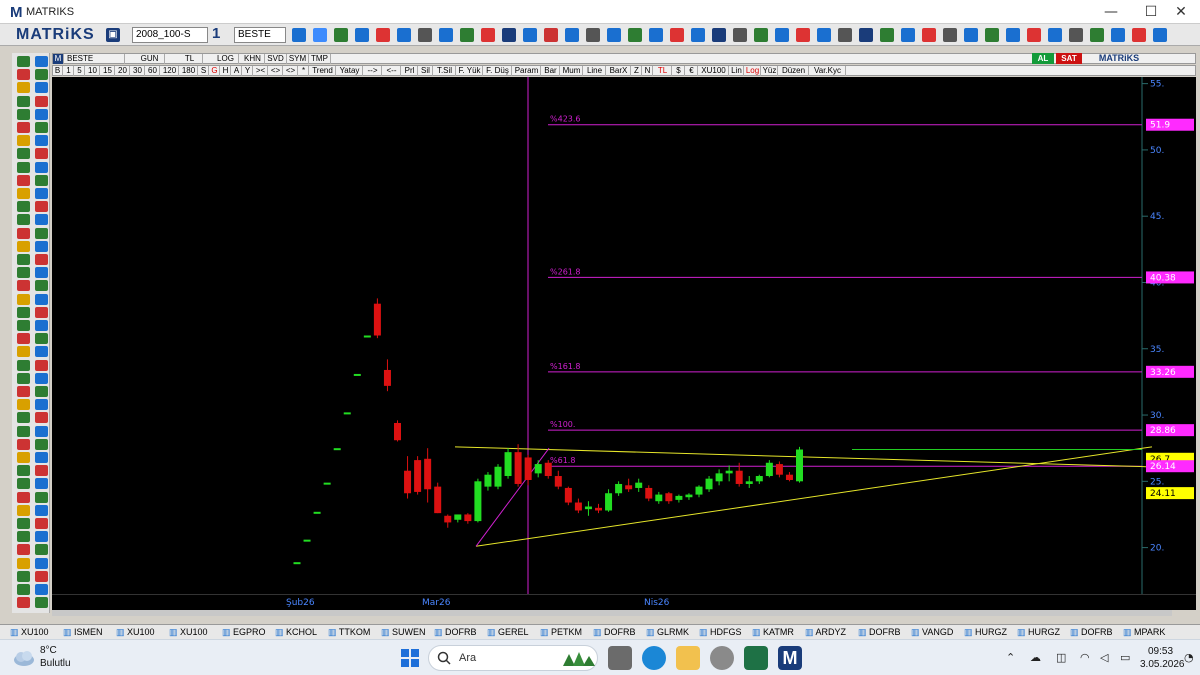 This screenshot has height=675, width=1200. What do you see at coordinates (1160, 651) in the screenshot?
I see `clock-time: 09:53` at bounding box center [1160, 651].